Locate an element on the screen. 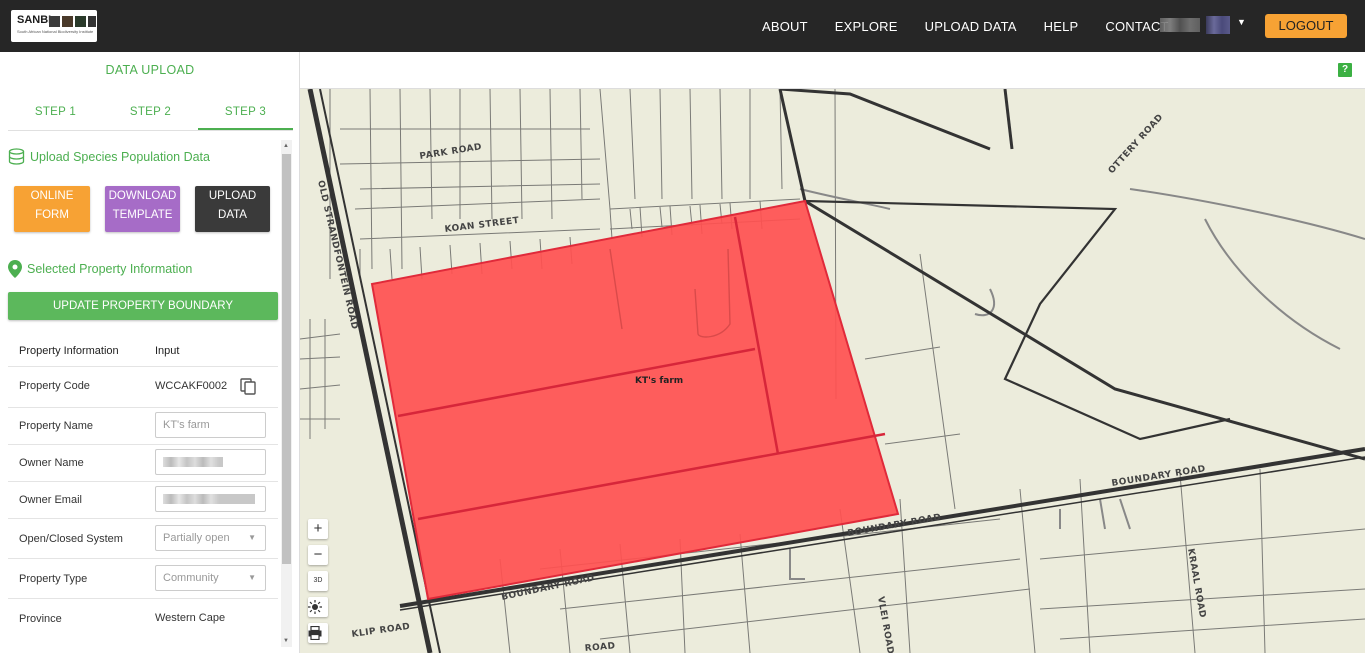 The height and width of the screenshot is (653, 1365). row-owner-name: Owner Name is located at coordinates (143, 462).